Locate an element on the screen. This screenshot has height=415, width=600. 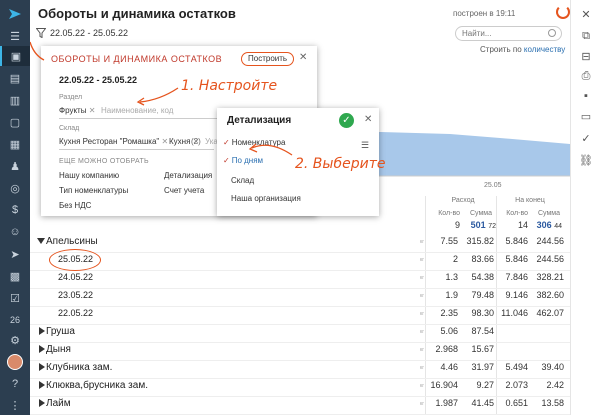
highlight-circle is located at coordinates (75, 260).